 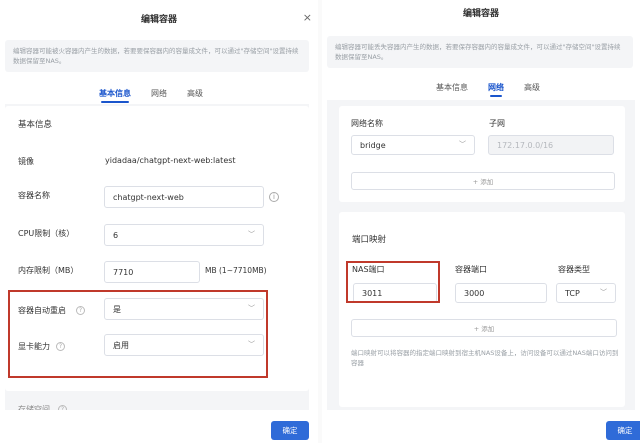 What do you see at coordinates (484, 328) in the screenshot?
I see `add-port-button: + 添加` at bounding box center [484, 328].